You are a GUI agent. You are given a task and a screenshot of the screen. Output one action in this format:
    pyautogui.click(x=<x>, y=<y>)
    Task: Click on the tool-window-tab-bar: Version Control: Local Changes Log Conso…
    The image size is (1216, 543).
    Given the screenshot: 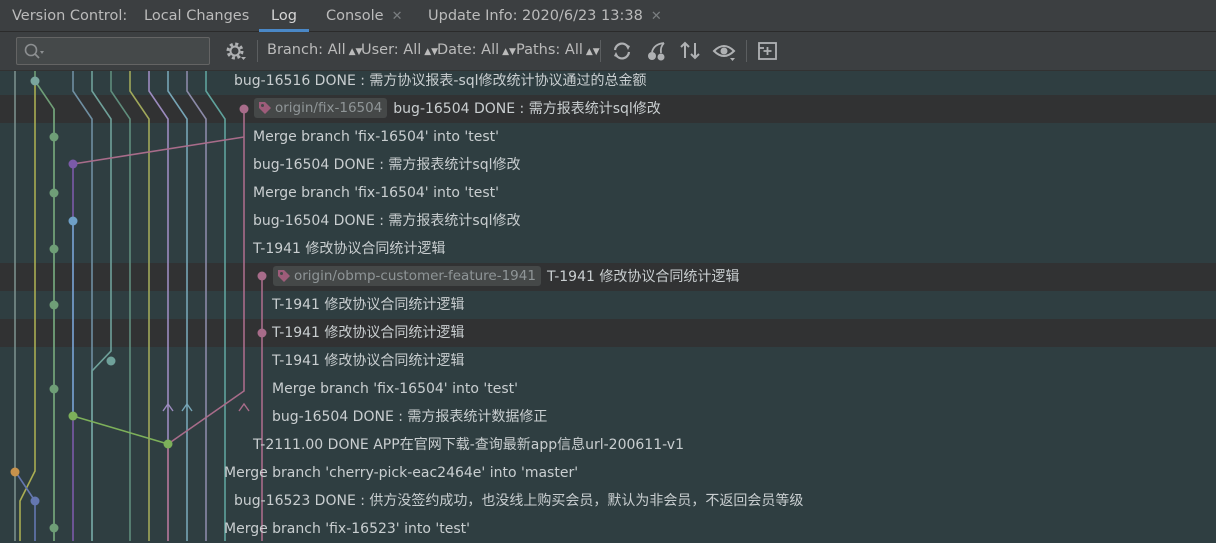 What is the action you would take?
    pyautogui.click(x=608, y=16)
    